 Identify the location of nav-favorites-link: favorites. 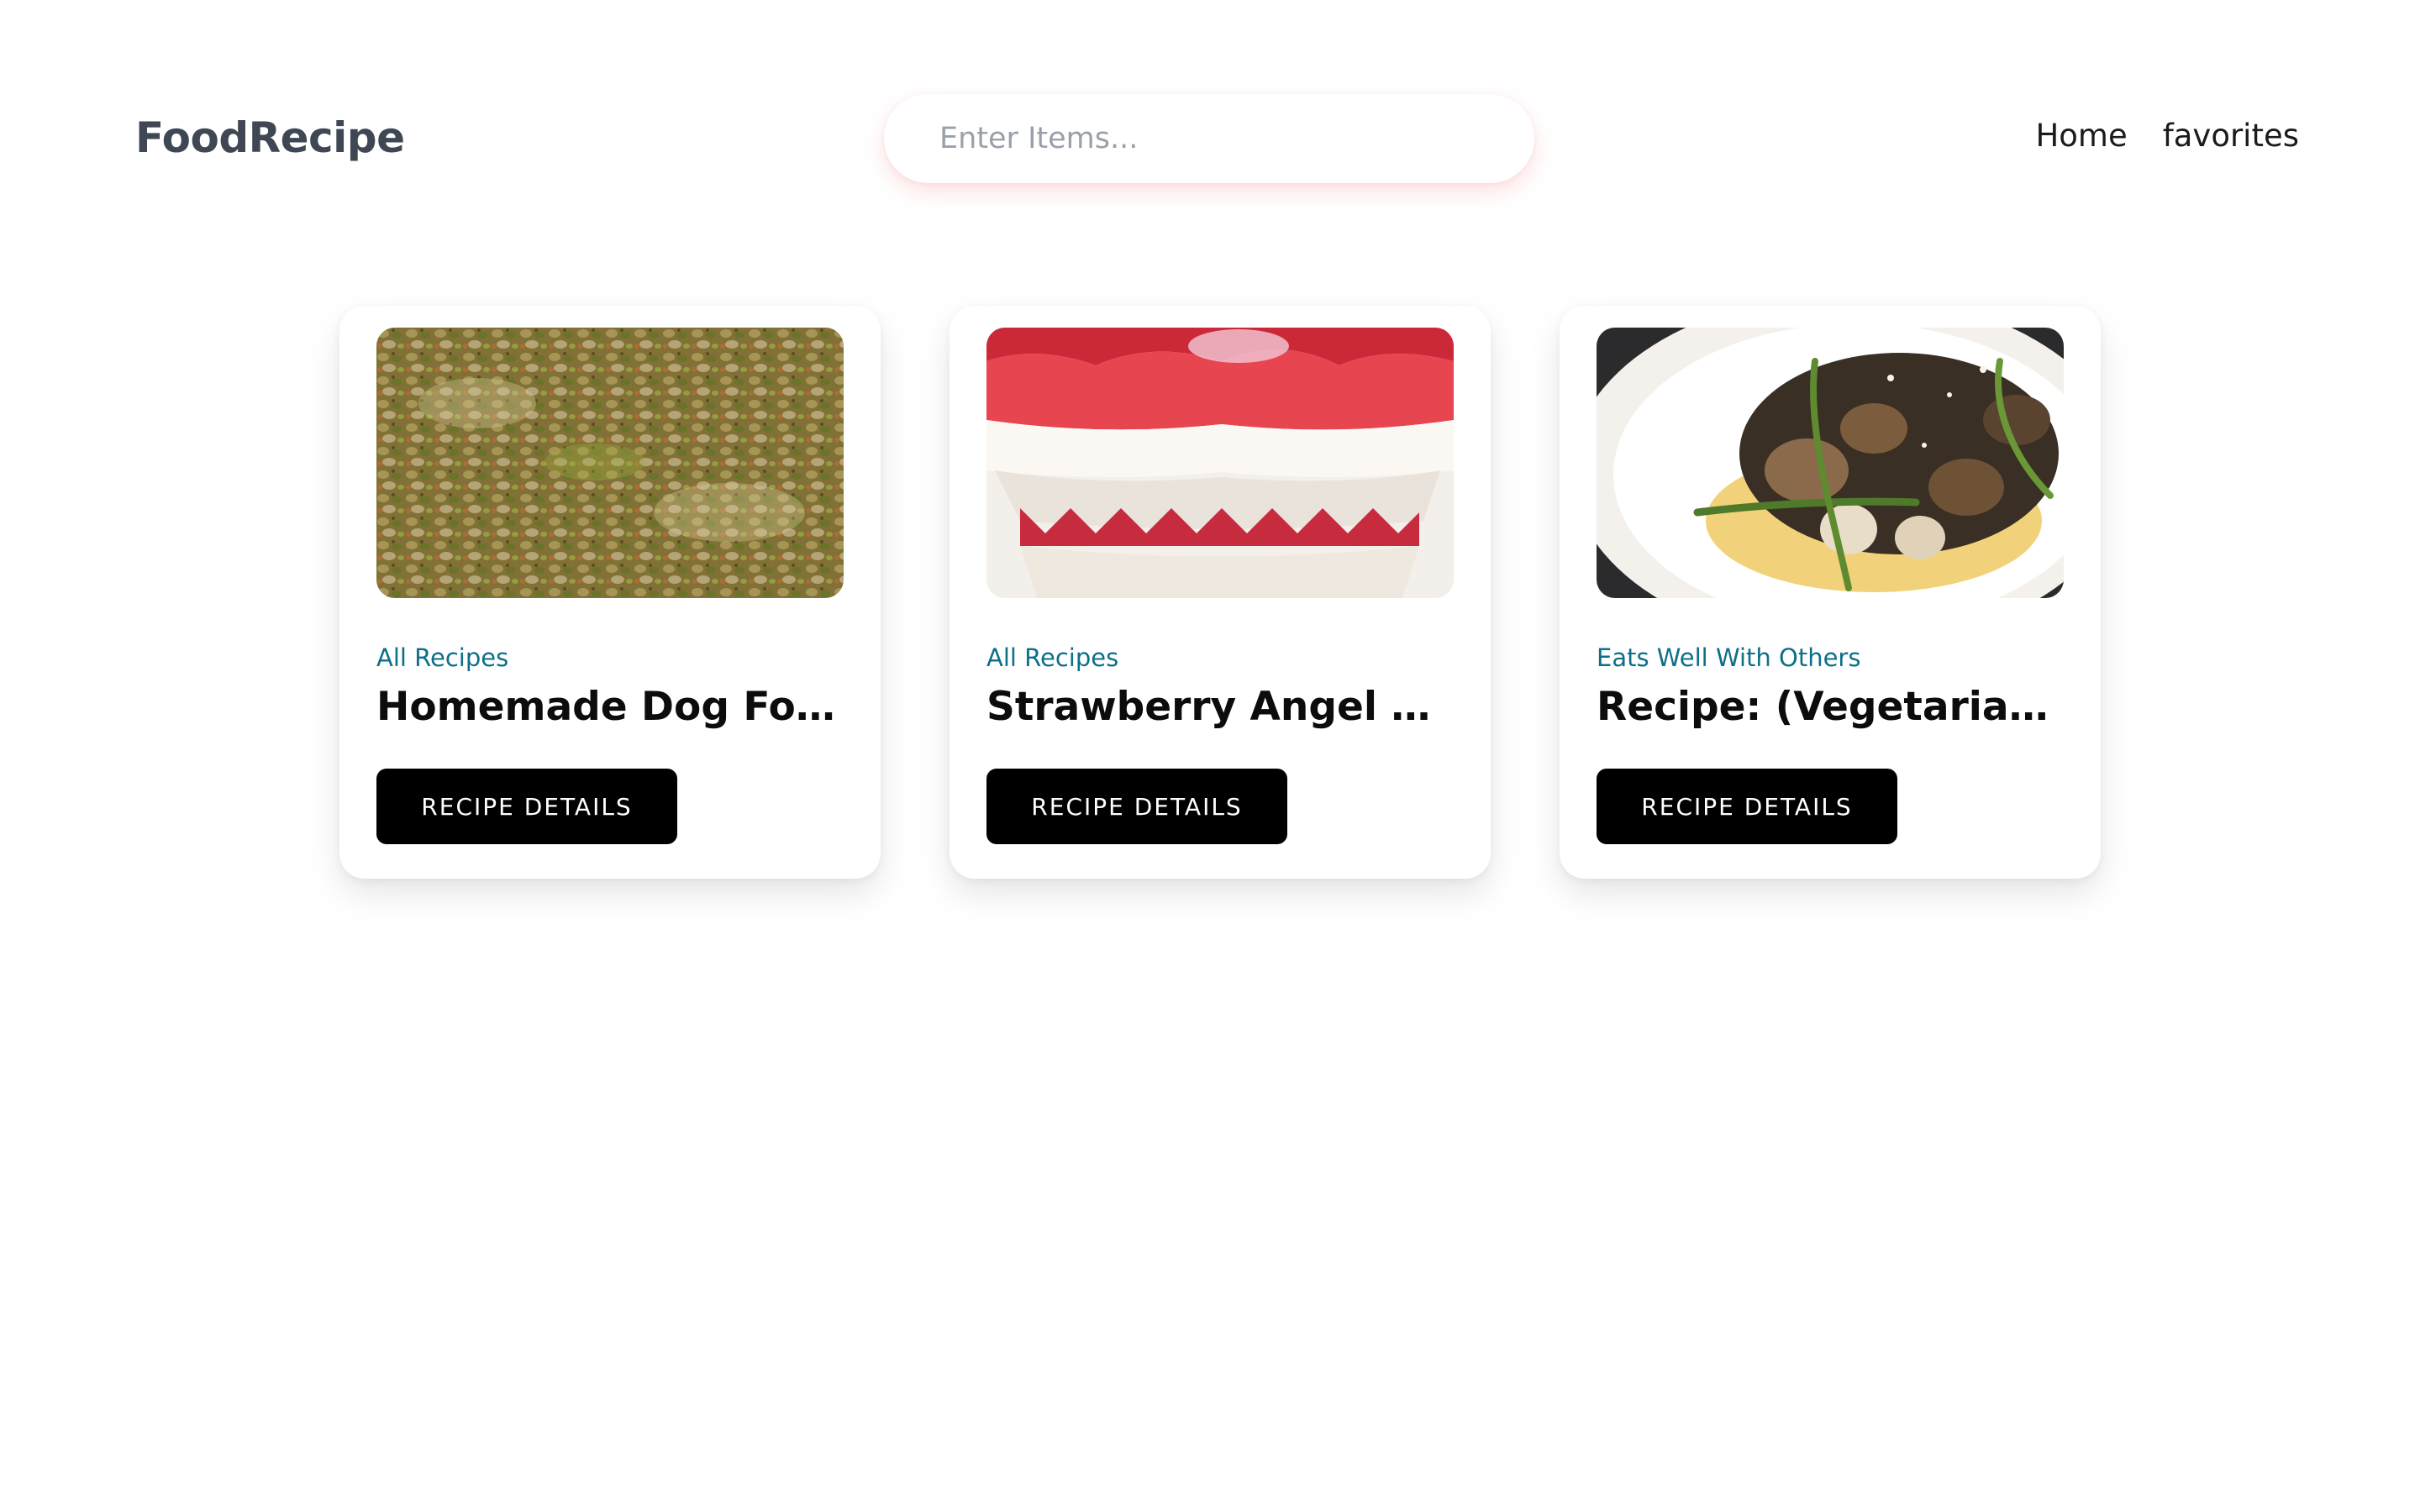
(2231, 136).